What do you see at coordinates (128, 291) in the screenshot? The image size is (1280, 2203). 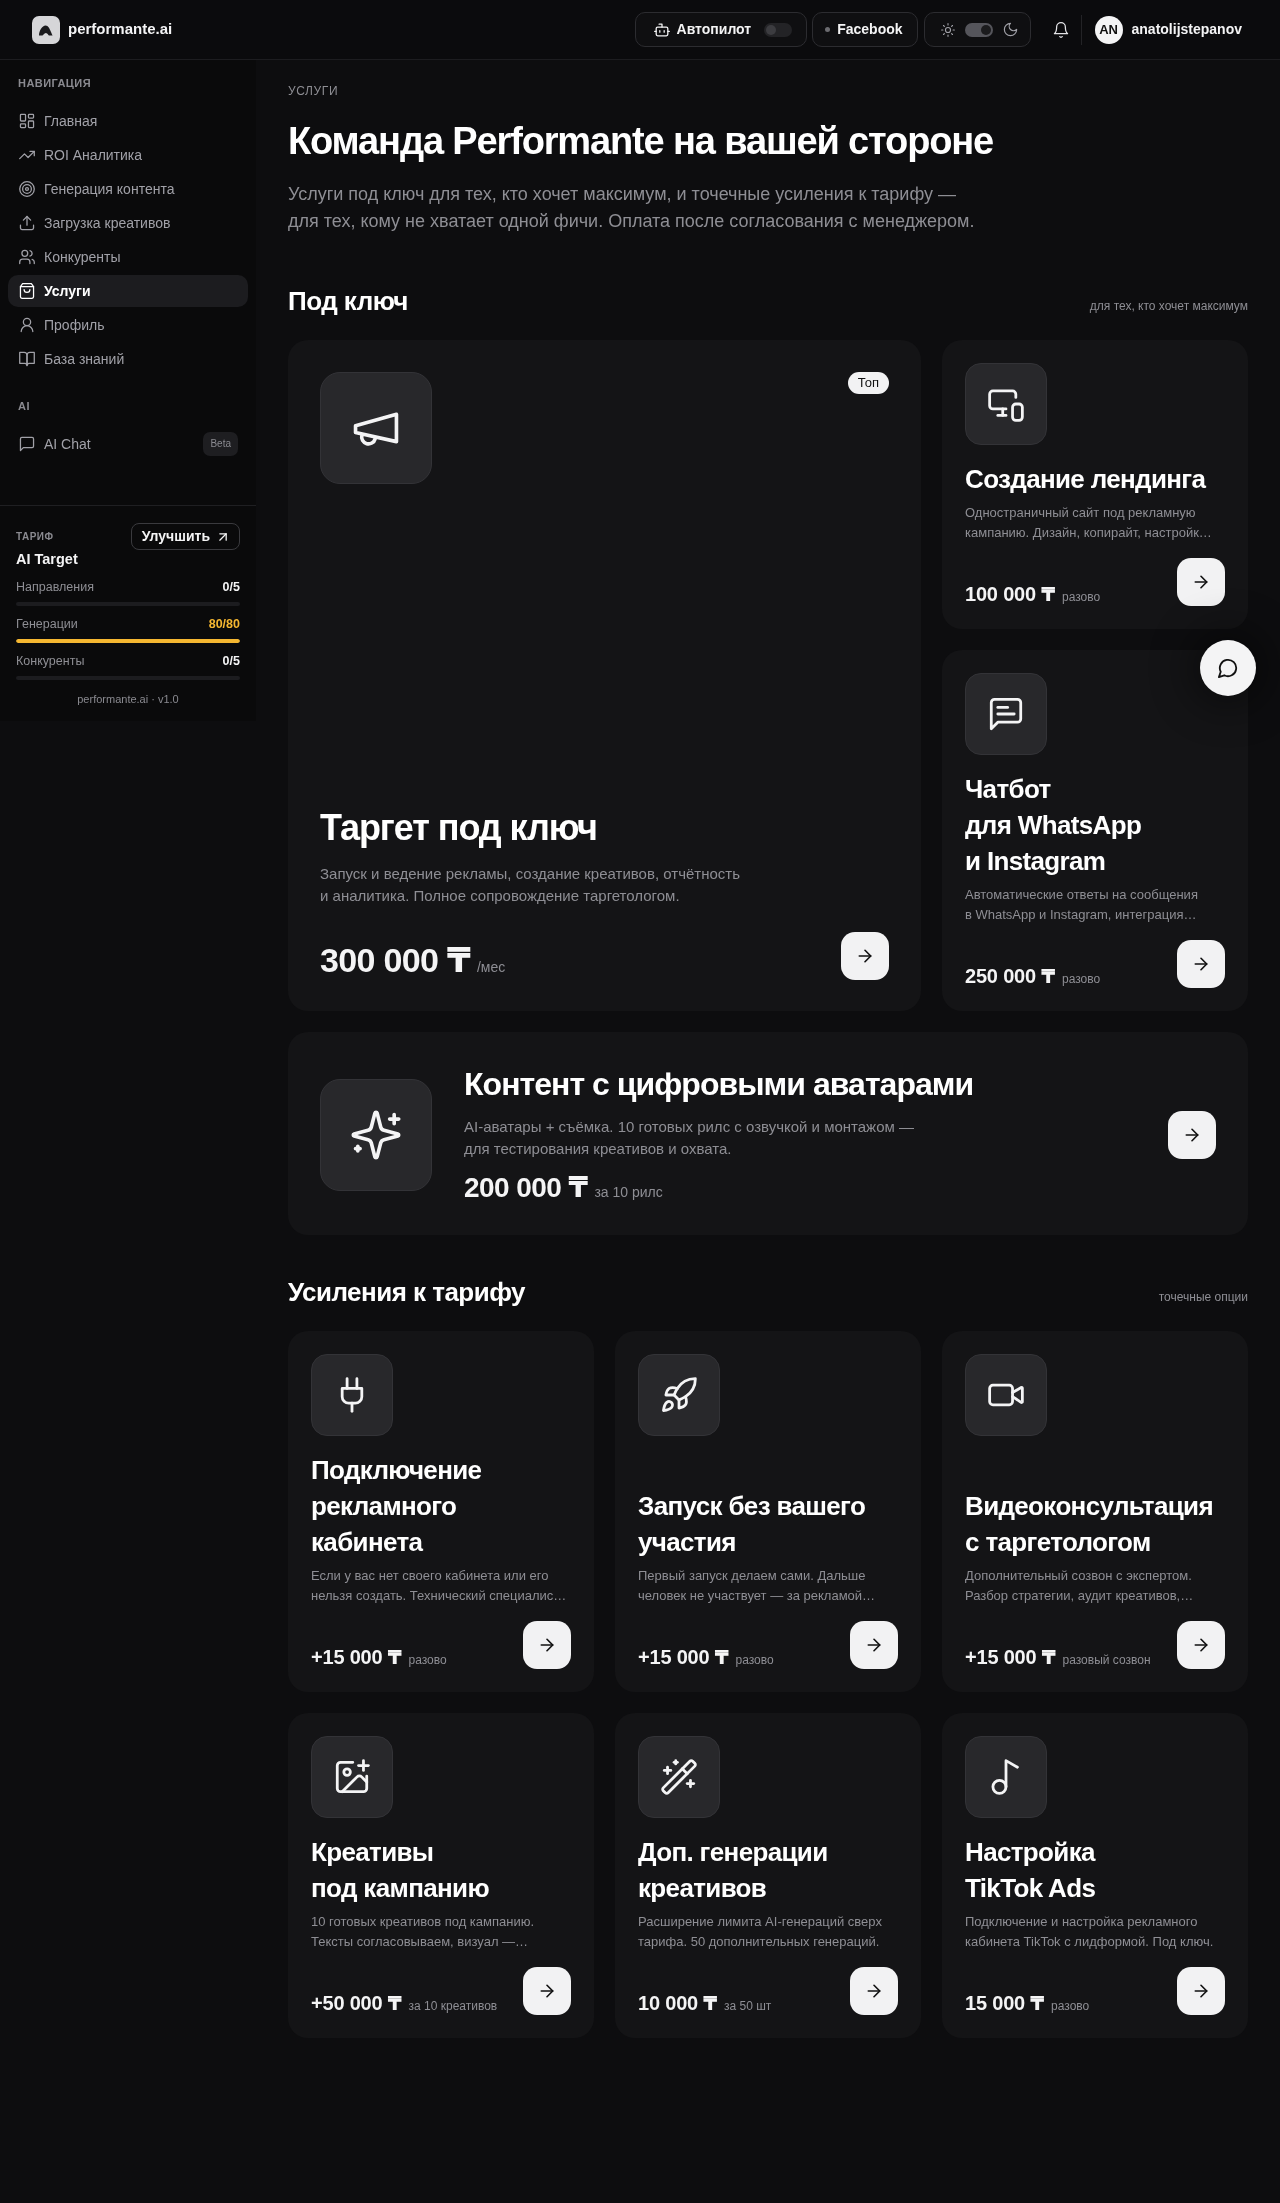 I see `sidebar-item: Услуги` at bounding box center [128, 291].